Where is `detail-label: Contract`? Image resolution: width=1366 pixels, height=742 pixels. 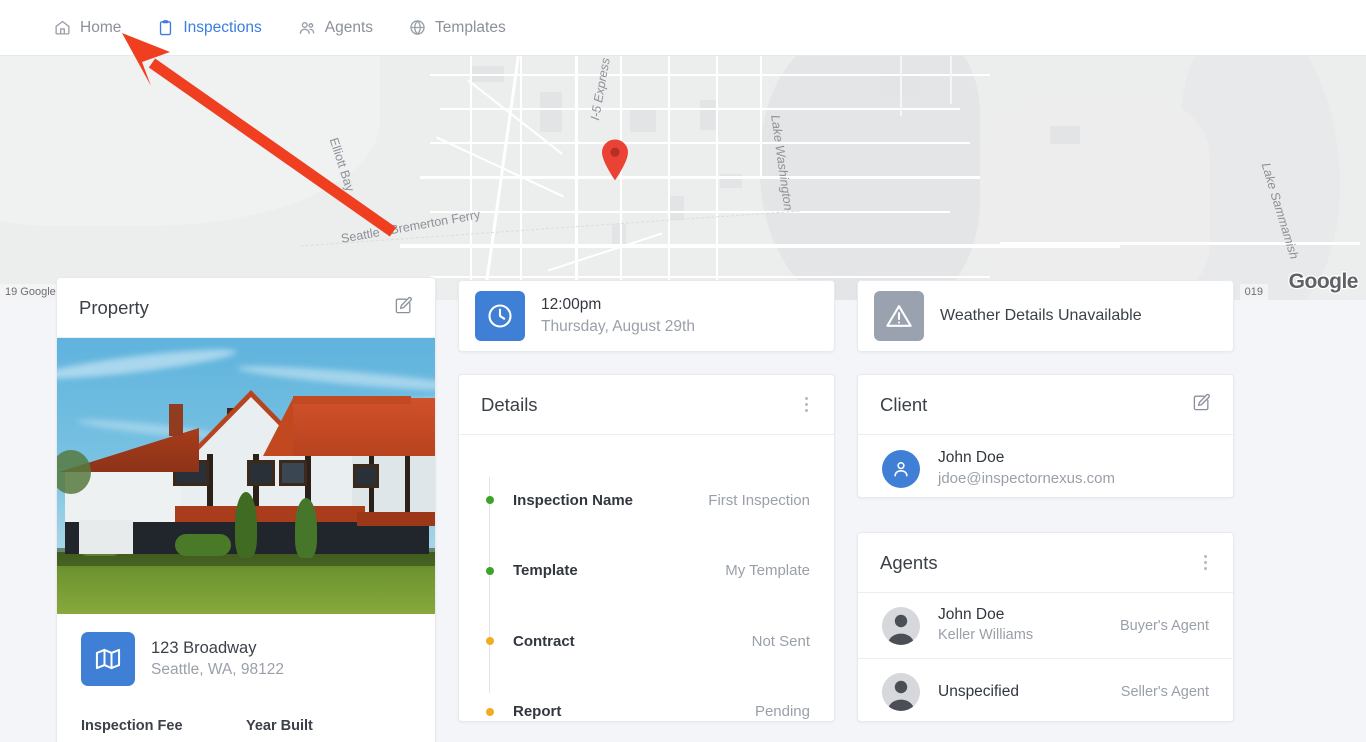 detail-label: Contract is located at coordinates (544, 641).